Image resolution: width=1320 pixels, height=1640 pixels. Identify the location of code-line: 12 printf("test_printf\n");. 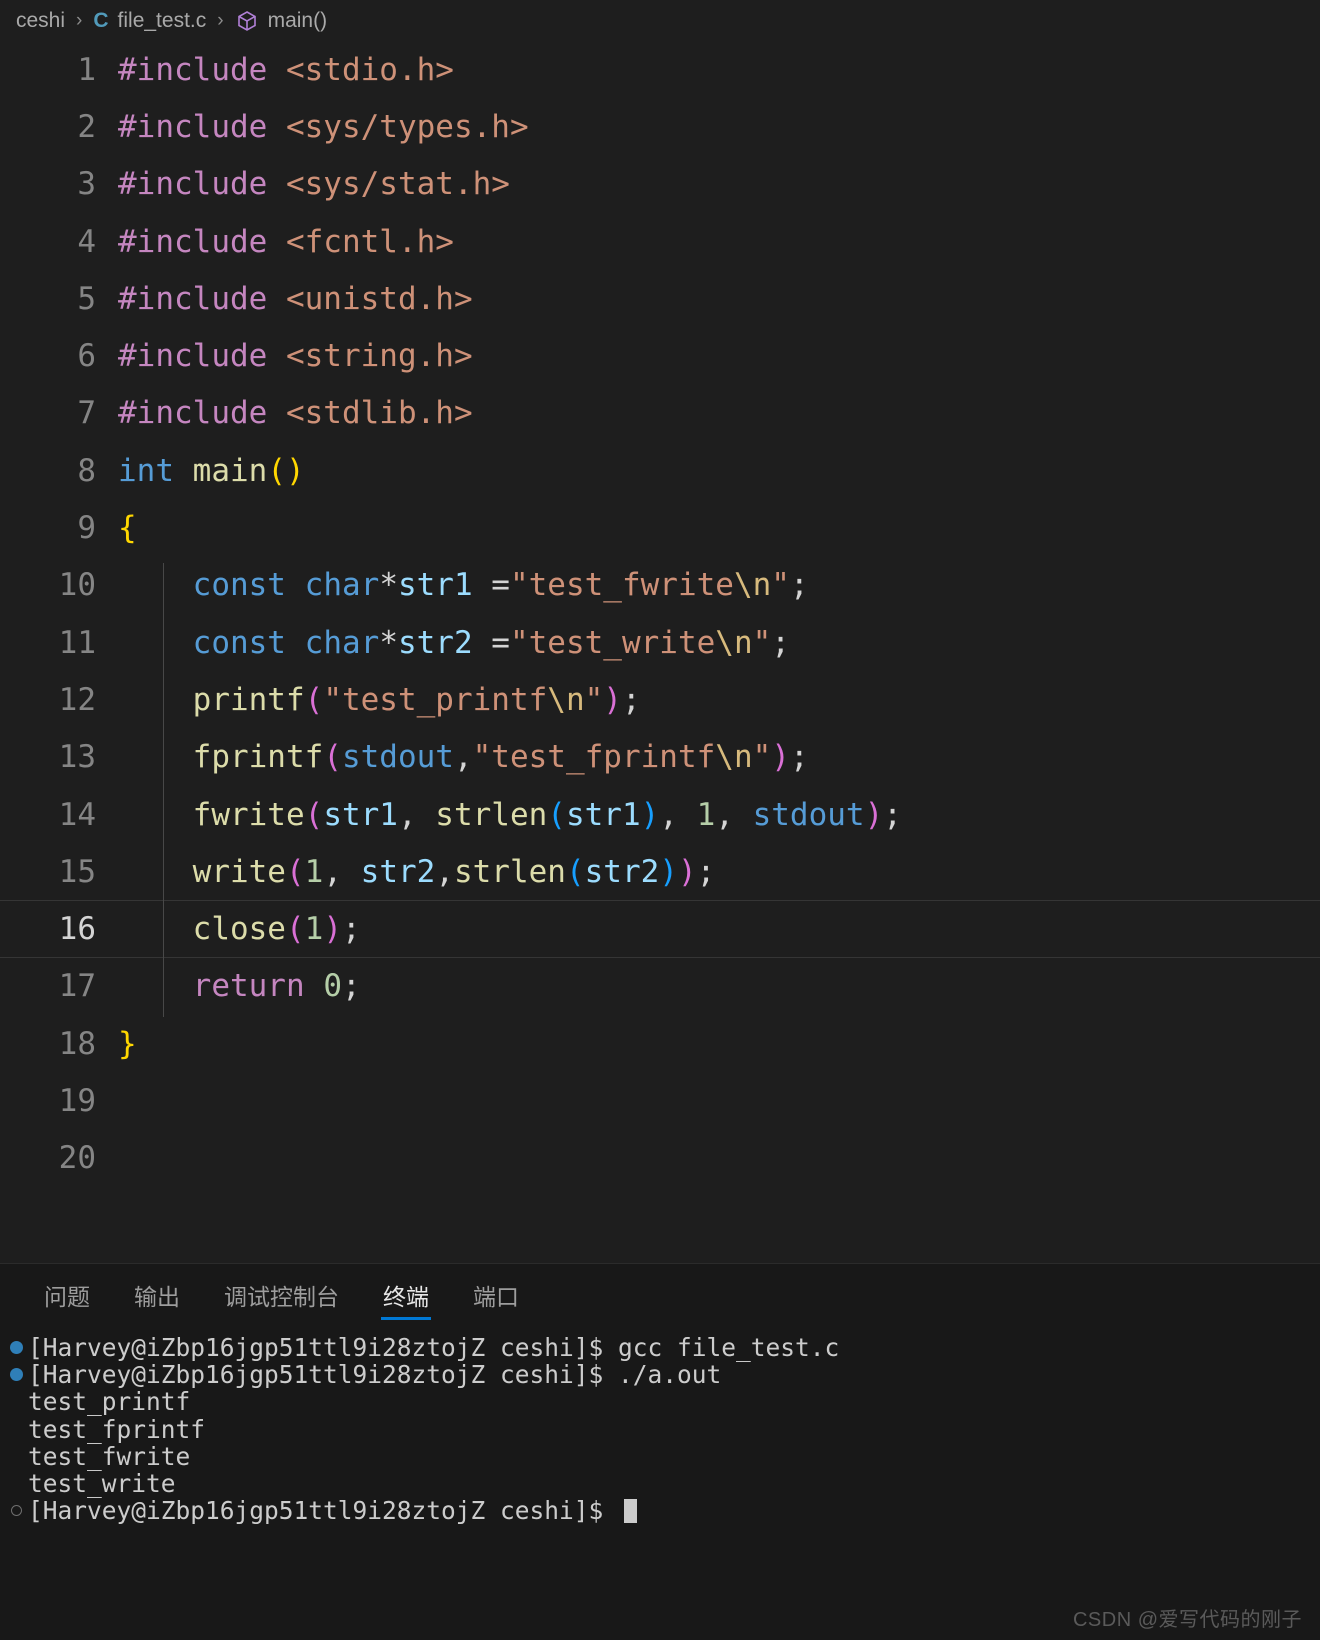
(660, 699).